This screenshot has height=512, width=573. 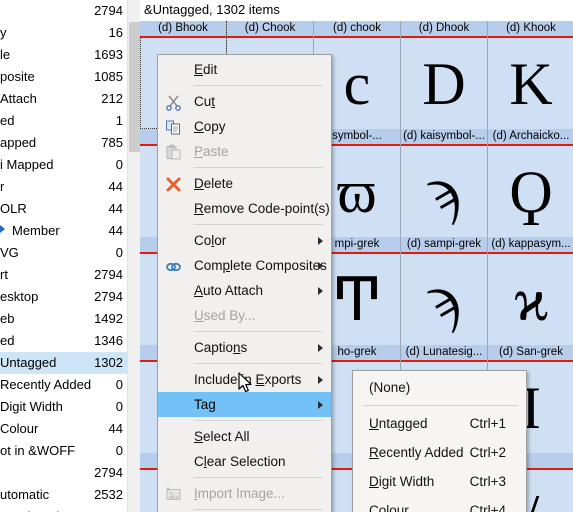 What do you see at coordinates (63, 143) in the screenshot?
I see `sidebar-row: apped 785` at bounding box center [63, 143].